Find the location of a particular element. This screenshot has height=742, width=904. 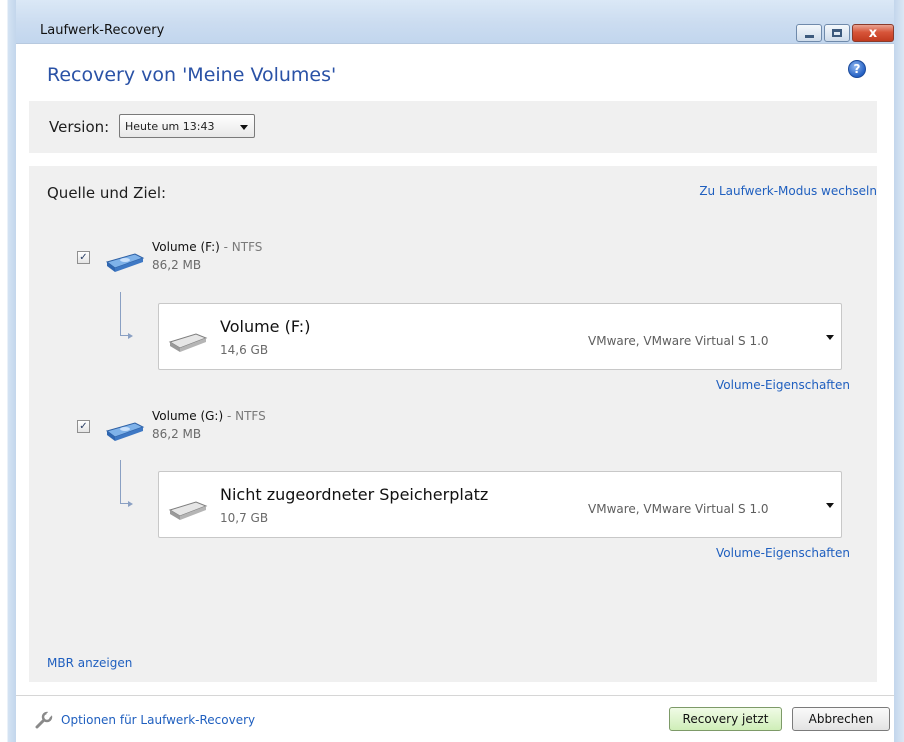

cancel-button: Abbrechen is located at coordinates (841, 719).